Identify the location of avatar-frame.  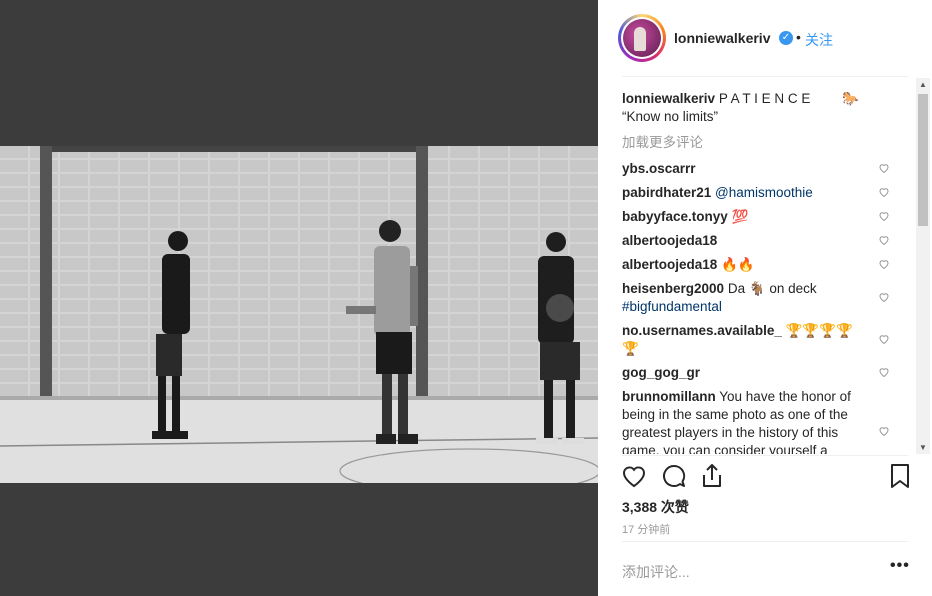
(642, 38).